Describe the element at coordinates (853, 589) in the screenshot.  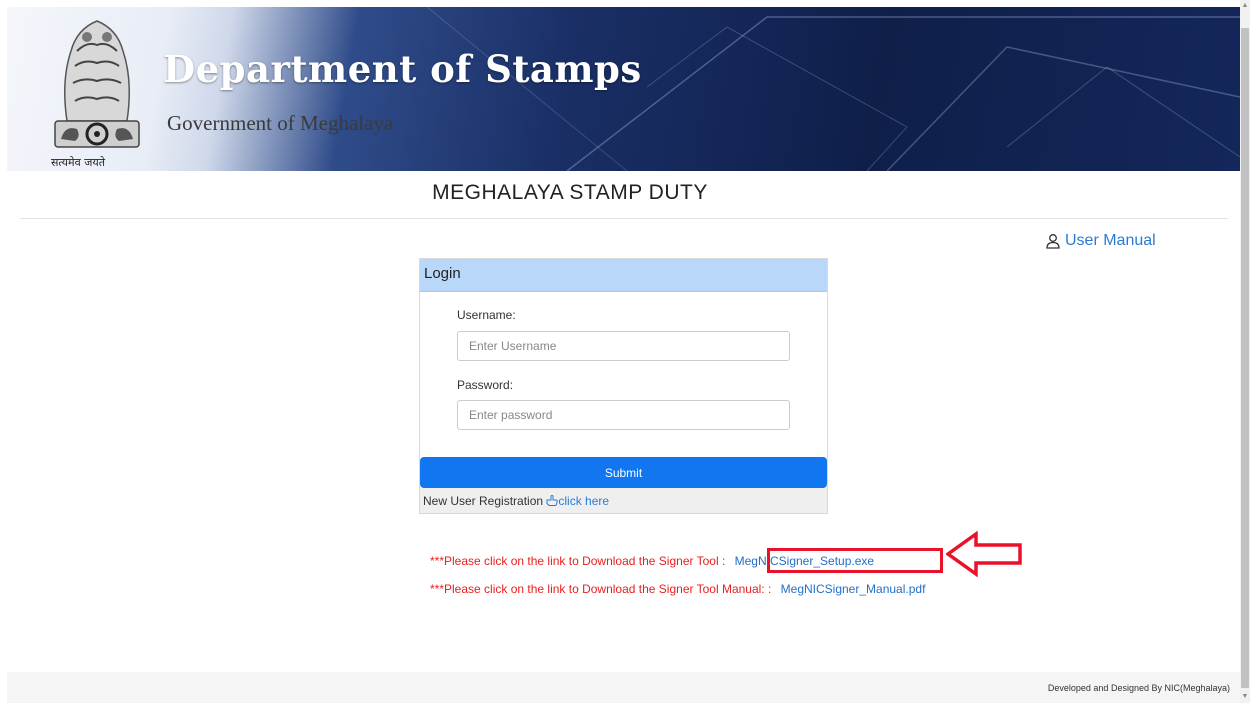
I see `signer-manual-link: MegNICSigner_Manual.pdf` at that location.